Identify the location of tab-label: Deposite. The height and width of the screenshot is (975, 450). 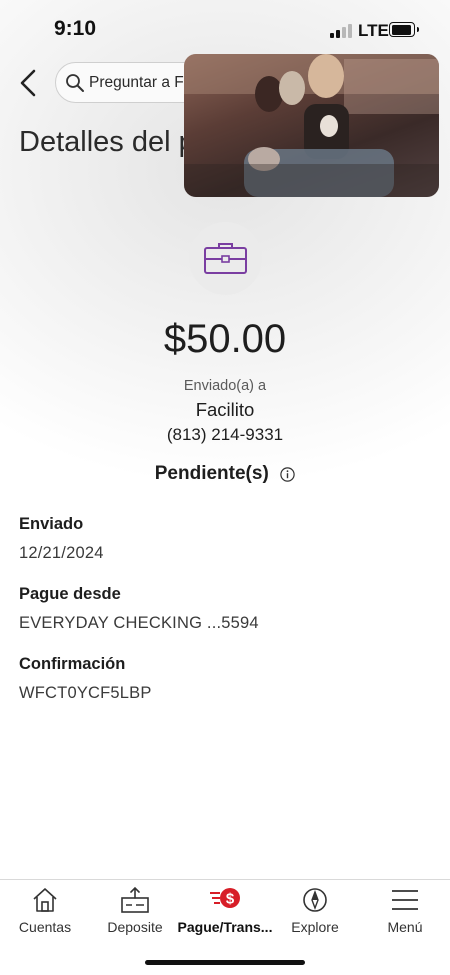
(135, 927).